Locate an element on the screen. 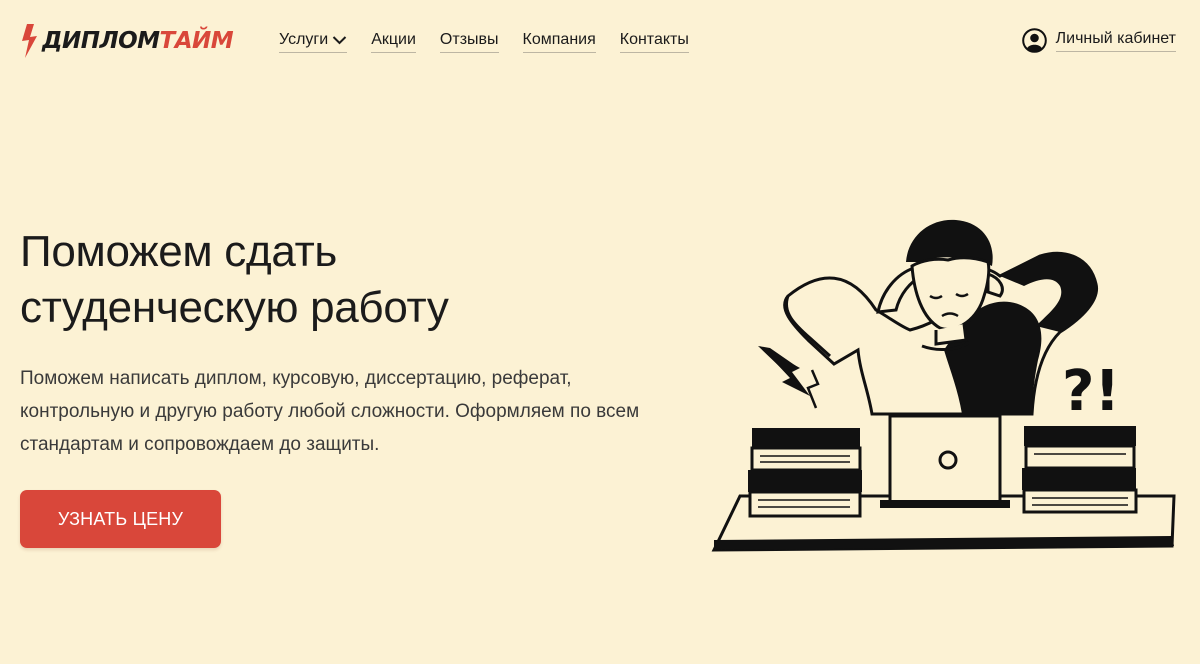 Image resolution: width=1200 pixels, height=664 pixels. nav-item-company: Компания is located at coordinates (559, 41).